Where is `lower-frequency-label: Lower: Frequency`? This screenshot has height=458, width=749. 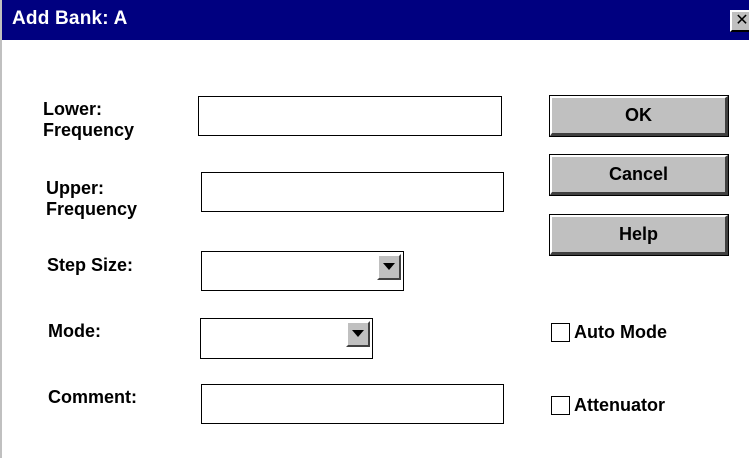
lower-frequency-label: Lower: Frequency is located at coordinates (88, 120).